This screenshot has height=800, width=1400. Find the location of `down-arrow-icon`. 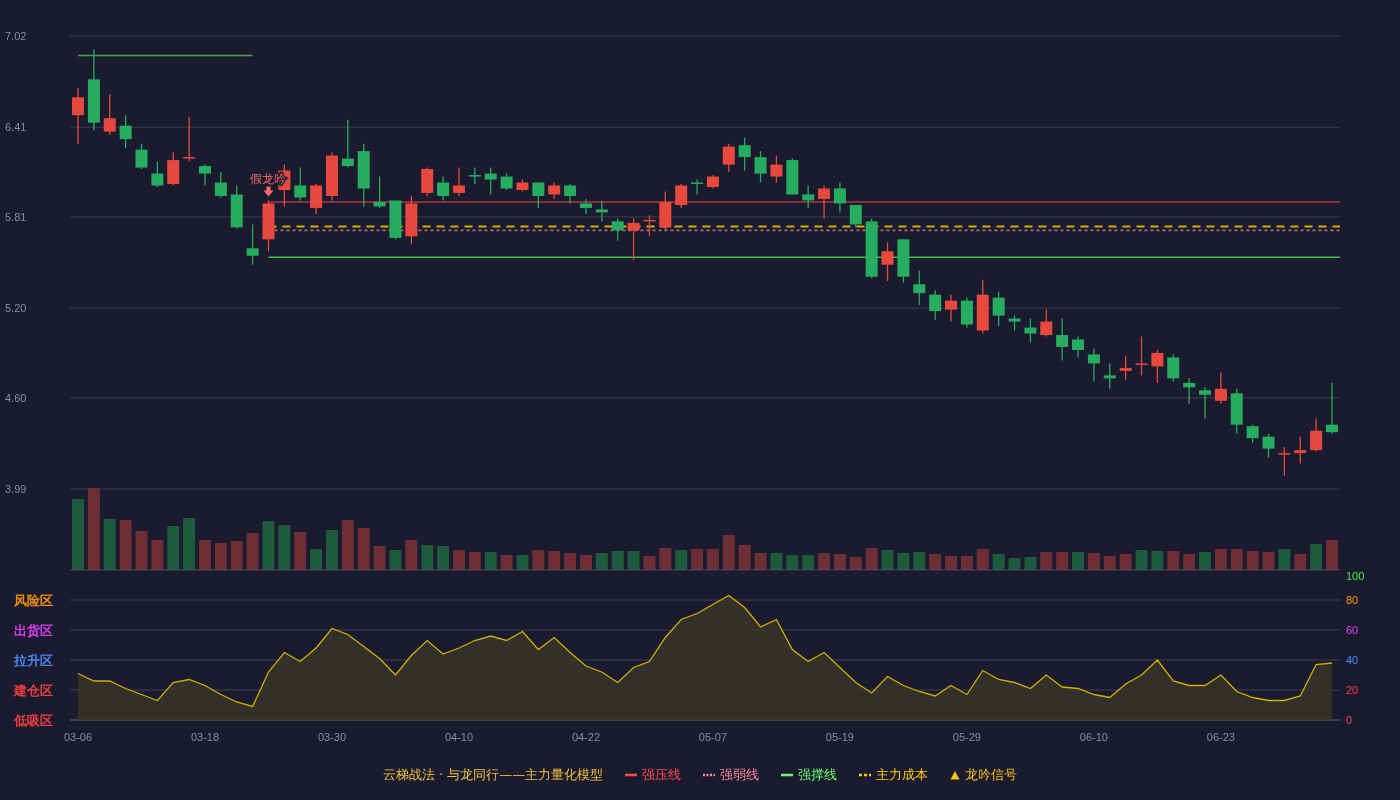

down-arrow-icon is located at coordinates (268, 191).